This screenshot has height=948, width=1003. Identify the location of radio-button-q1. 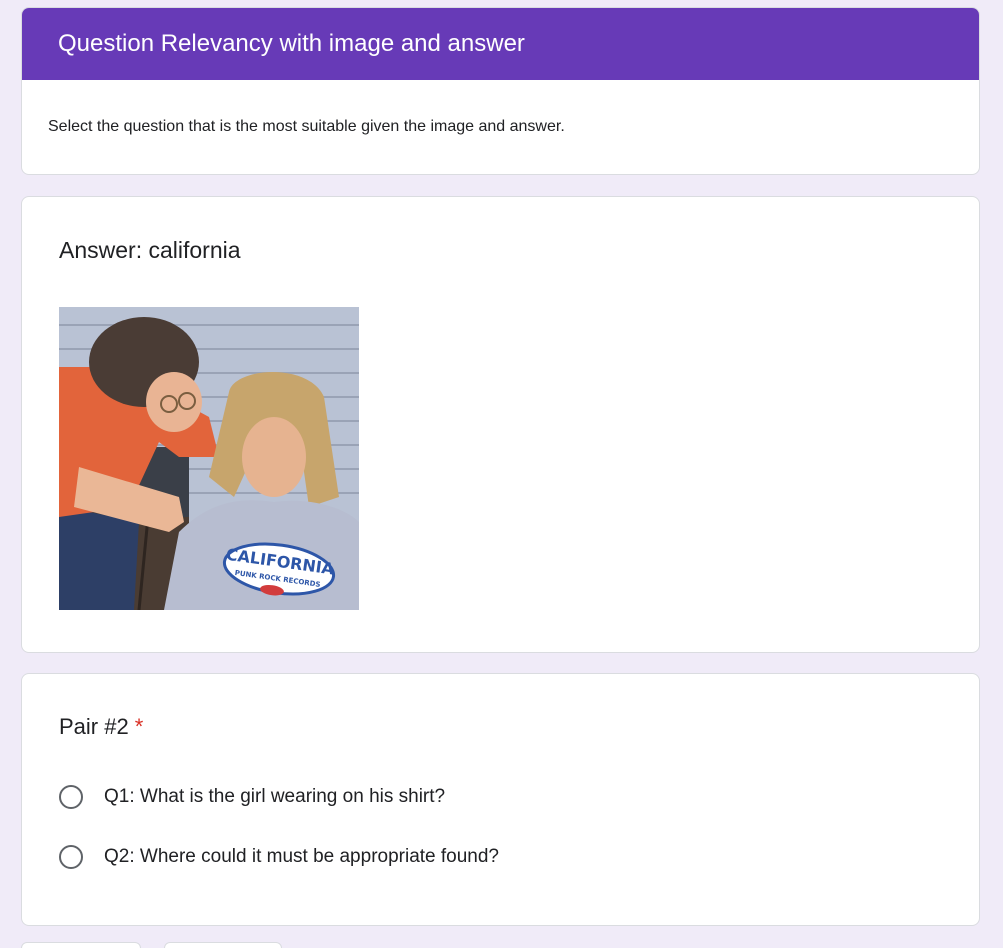
(71, 797).